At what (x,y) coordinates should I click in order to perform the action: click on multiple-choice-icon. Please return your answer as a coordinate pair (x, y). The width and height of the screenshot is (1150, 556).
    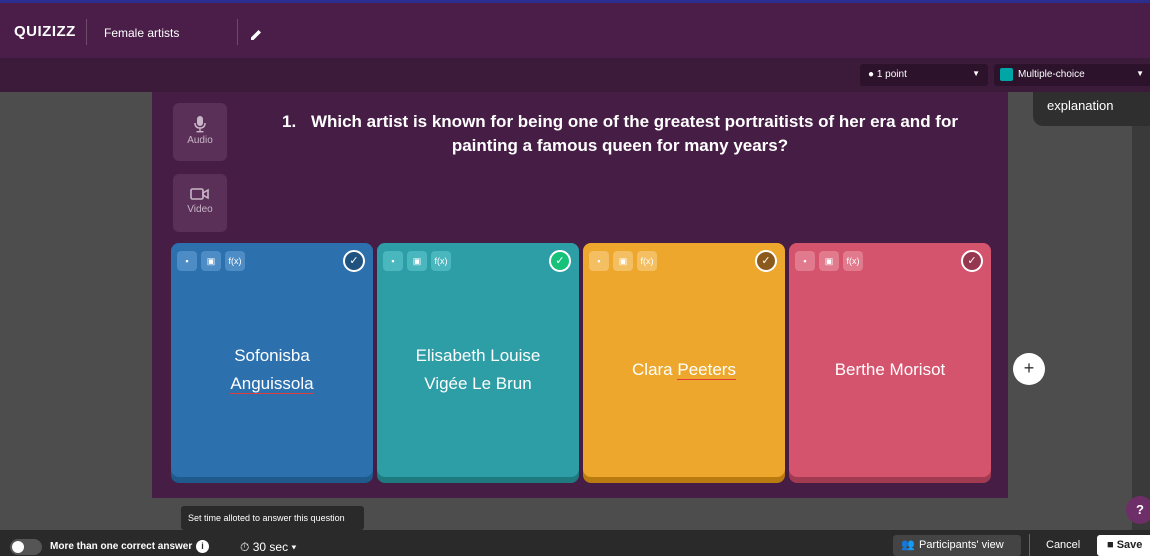
    Looking at the image, I should click on (1006, 74).